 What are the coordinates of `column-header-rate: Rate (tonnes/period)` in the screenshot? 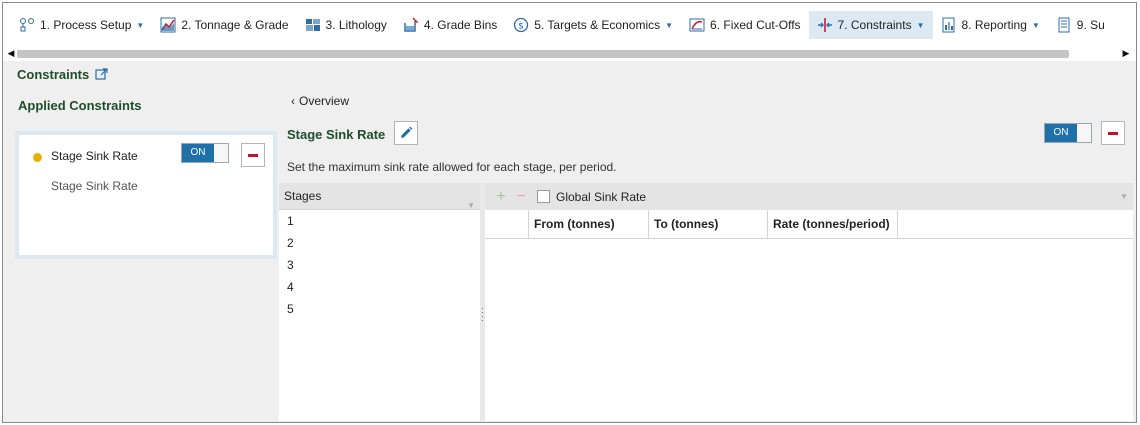 It's located at (833, 224).